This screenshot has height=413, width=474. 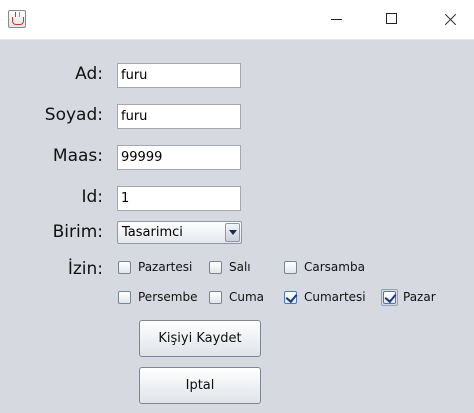 What do you see at coordinates (232, 232) in the screenshot?
I see `chevron-down-icon` at bounding box center [232, 232].